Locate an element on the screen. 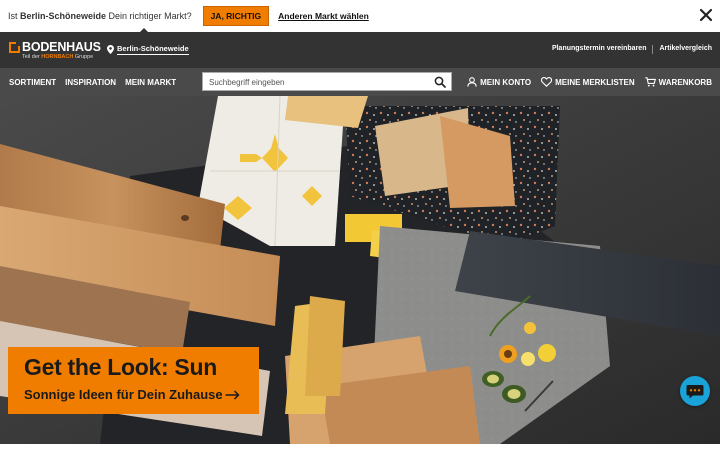 The width and height of the screenshot is (720, 450). chat-icon is located at coordinates (695, 392).